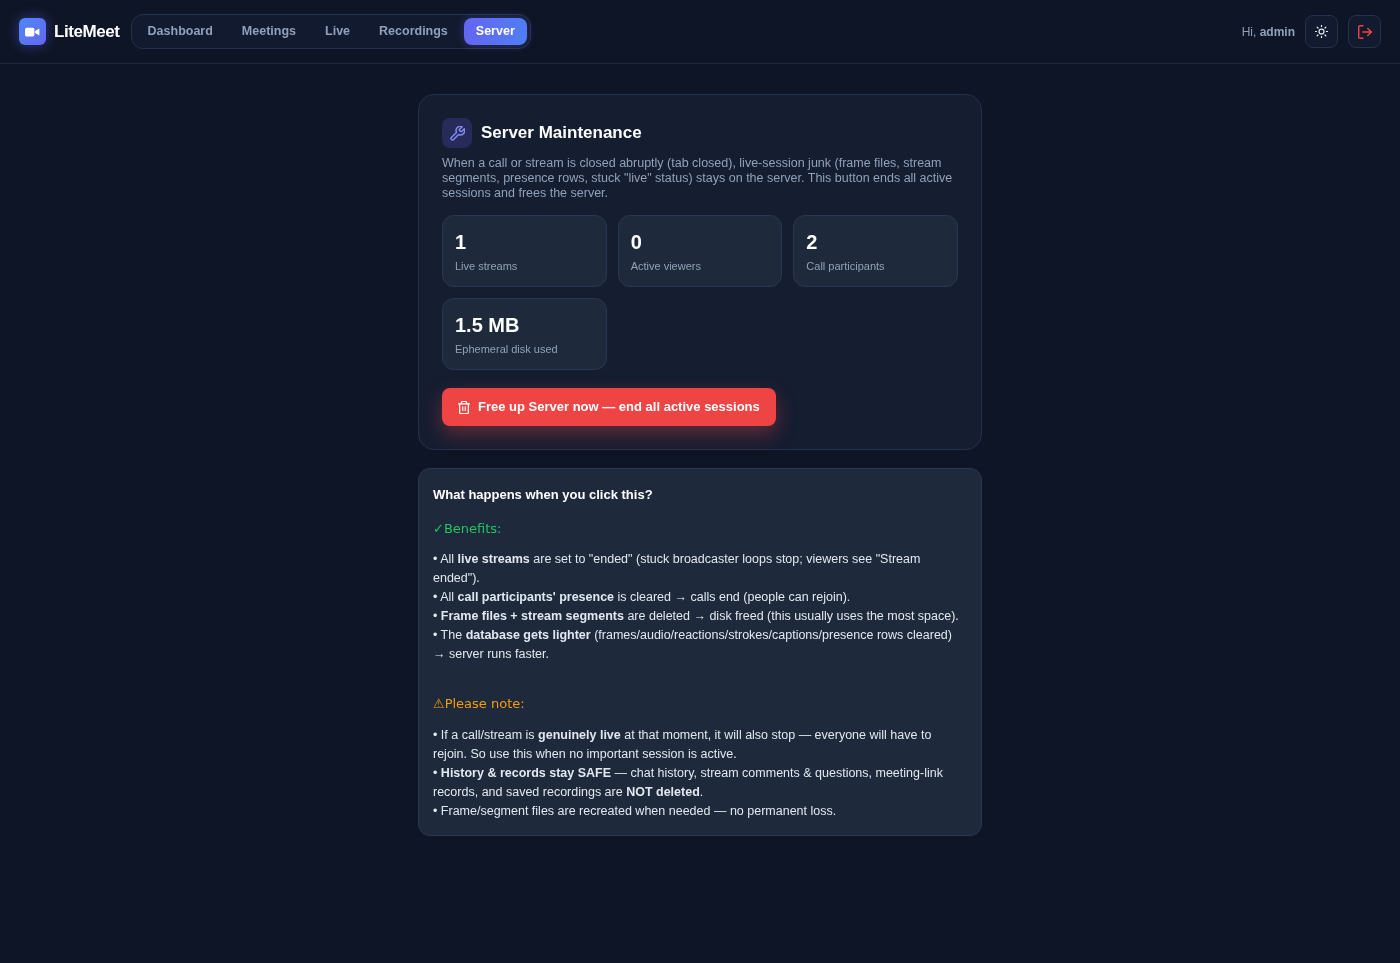 The image size is (1400, 963). Describe the element at coordinates (1268, 32) in the screenshot. I see `user-greeting: Hi, admin` at that location.